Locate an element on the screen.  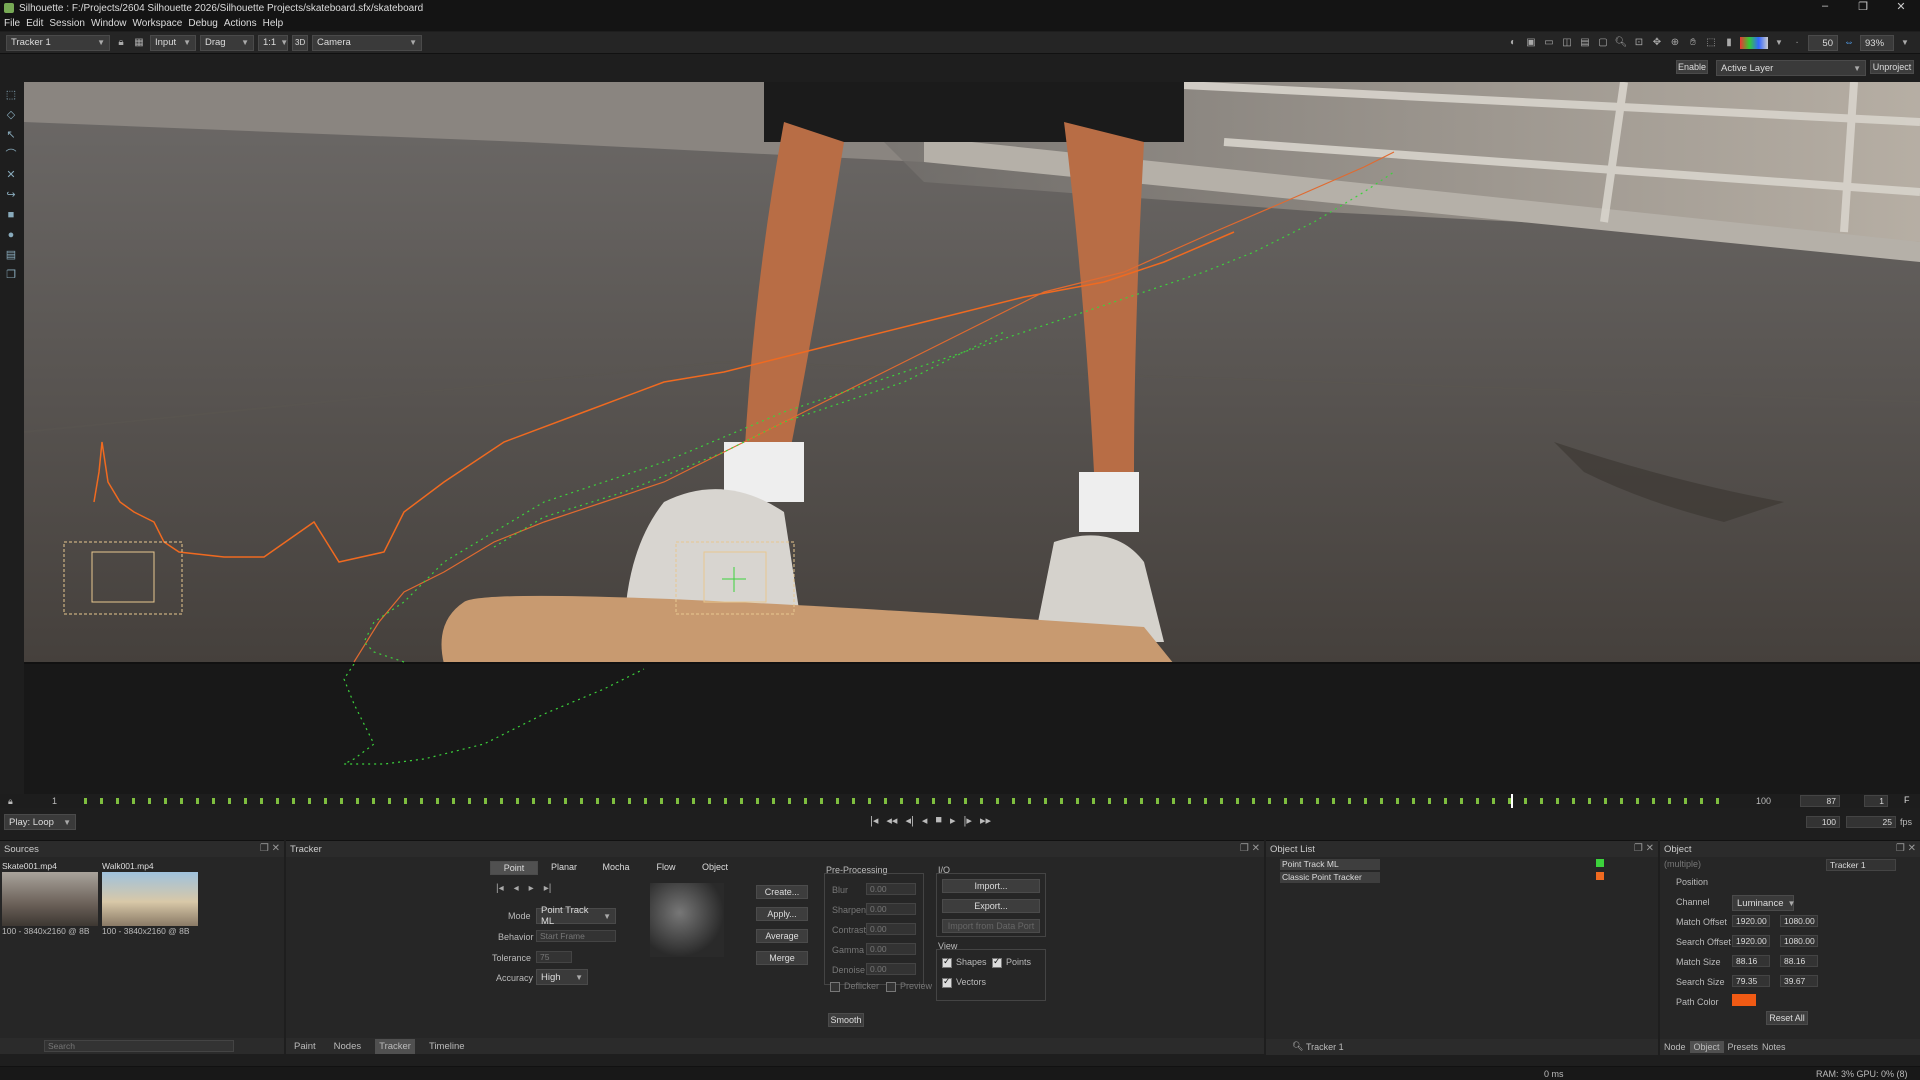
zoom-icon: 🔍︎ is located at coordinates (1621, 43).